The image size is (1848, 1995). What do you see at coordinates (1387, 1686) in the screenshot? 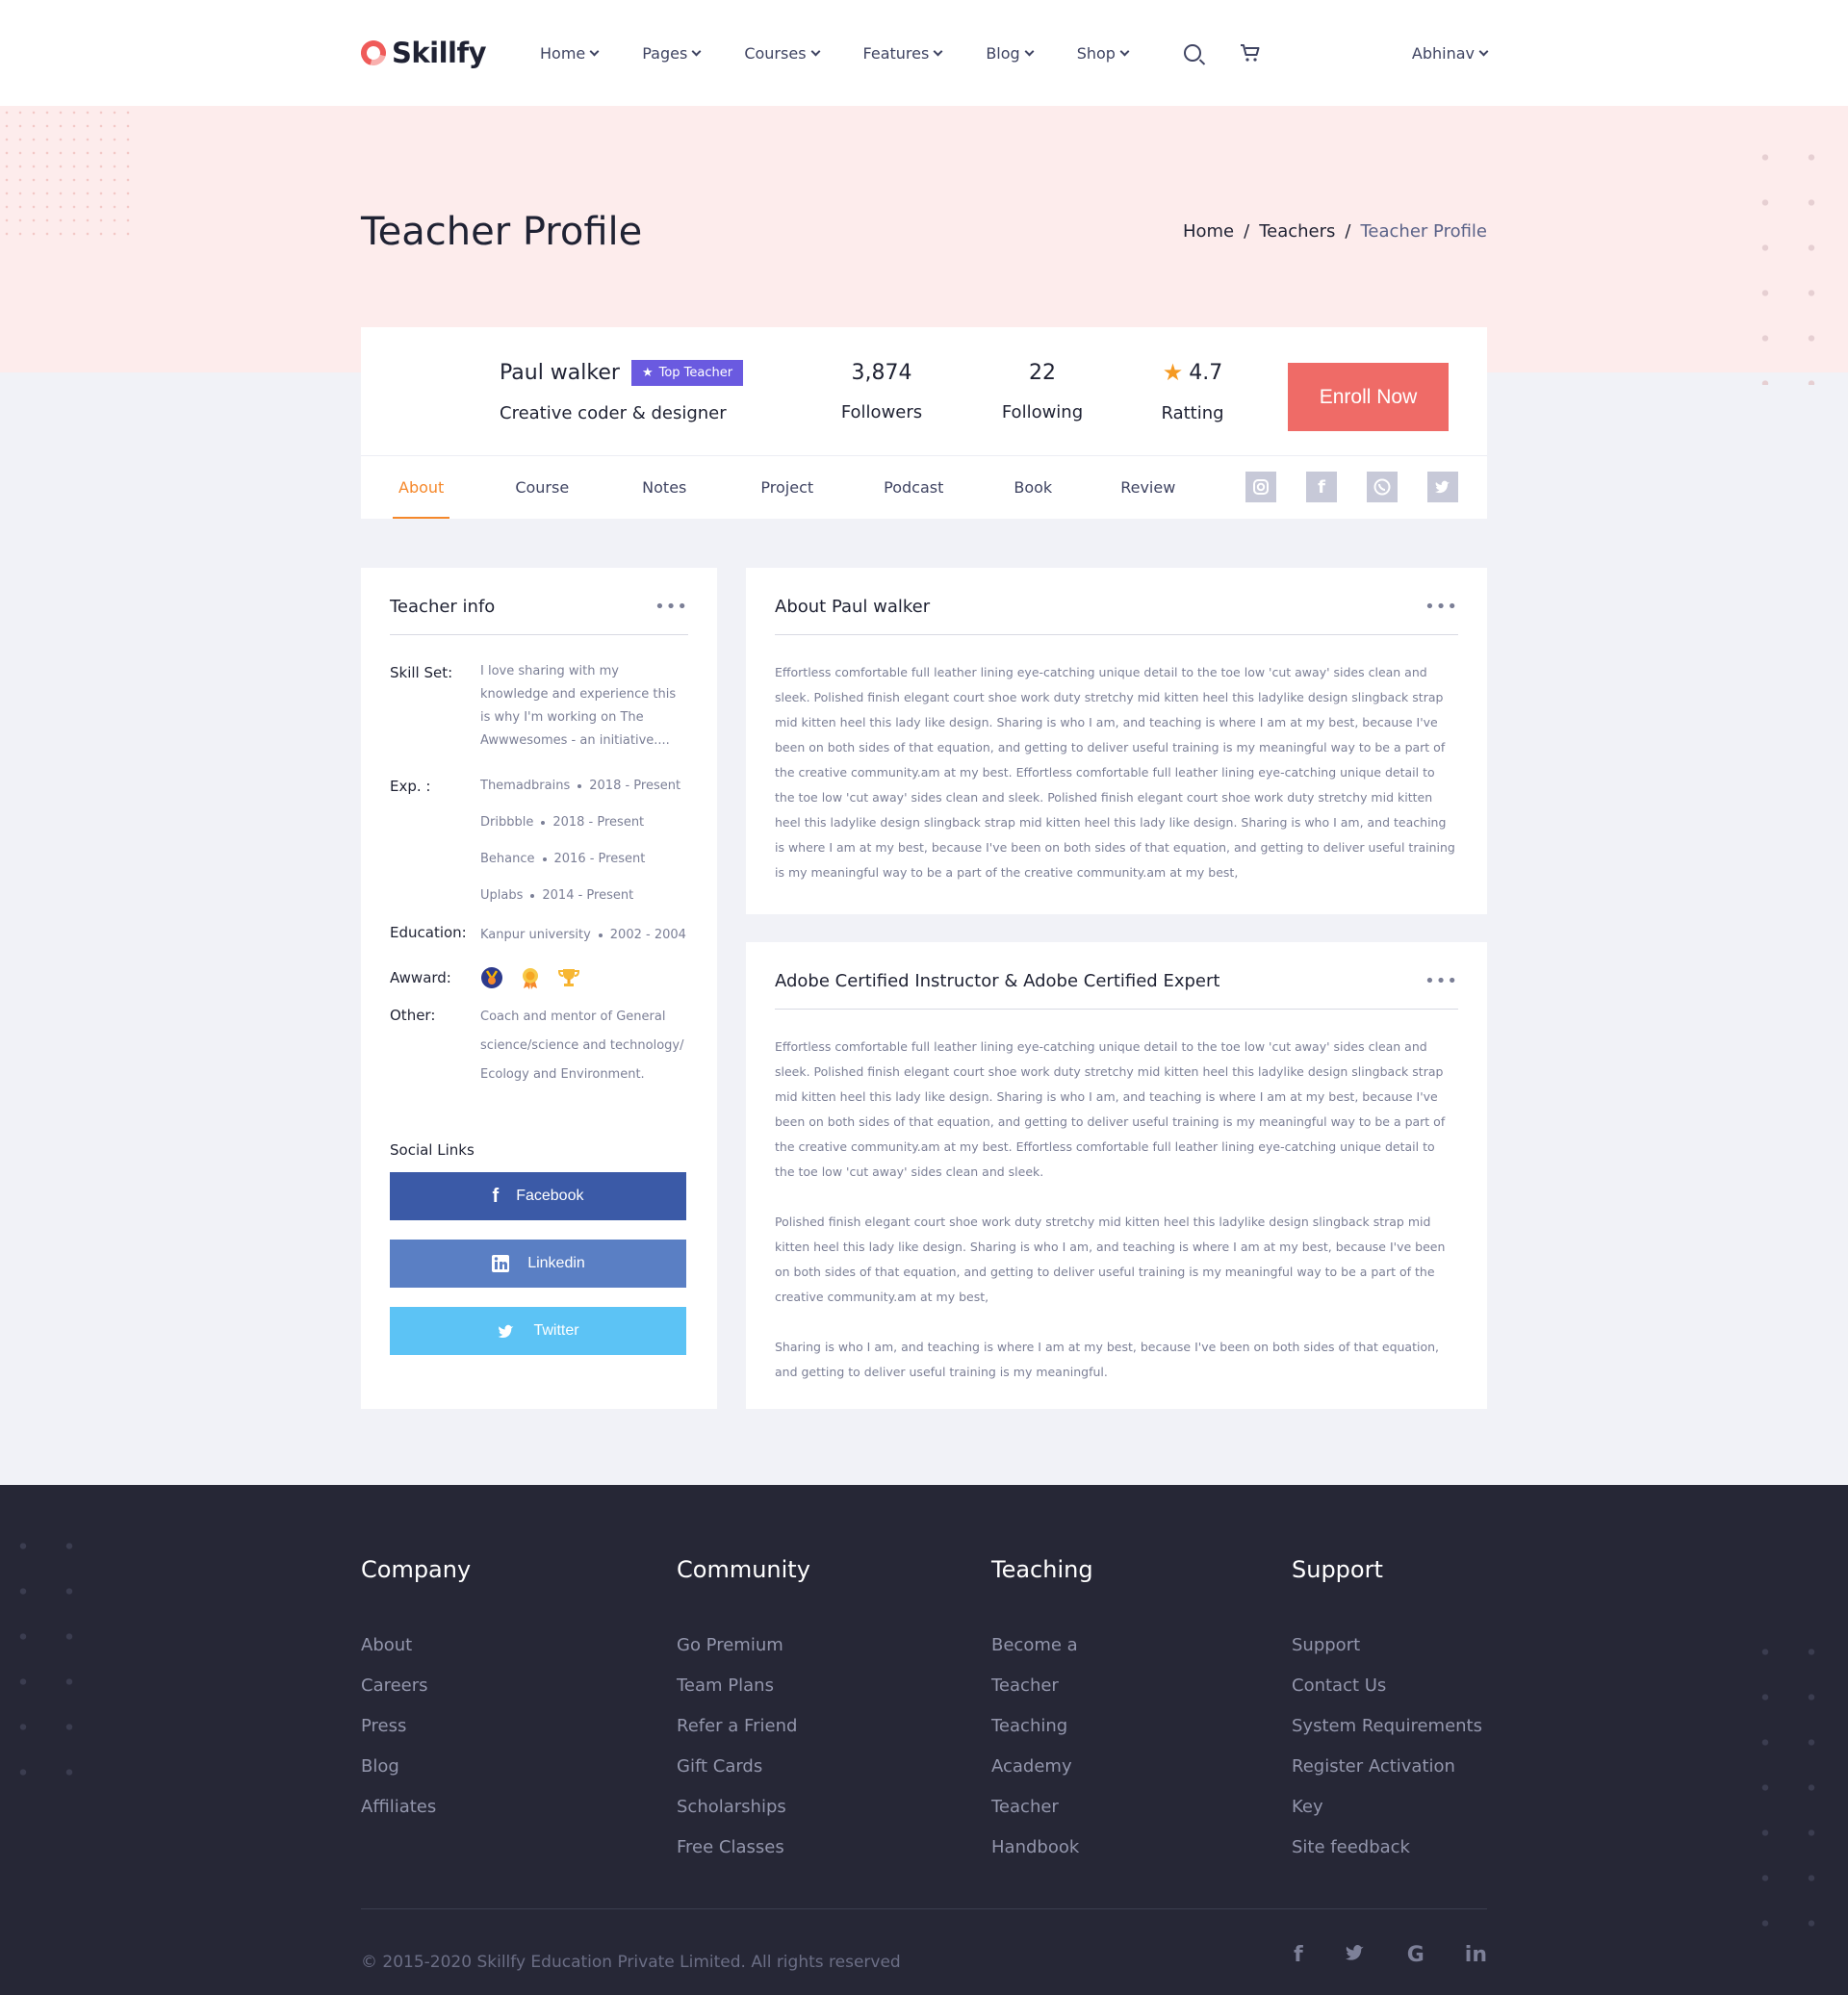
I see `footer-link: Contact Us` at bounding box center [1387, 1686].